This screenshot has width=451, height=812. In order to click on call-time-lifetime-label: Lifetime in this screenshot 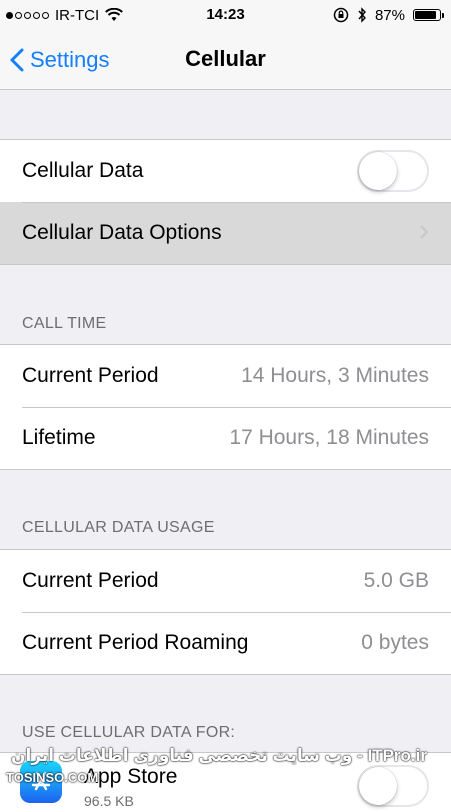, I will do `click(59, 437)`.